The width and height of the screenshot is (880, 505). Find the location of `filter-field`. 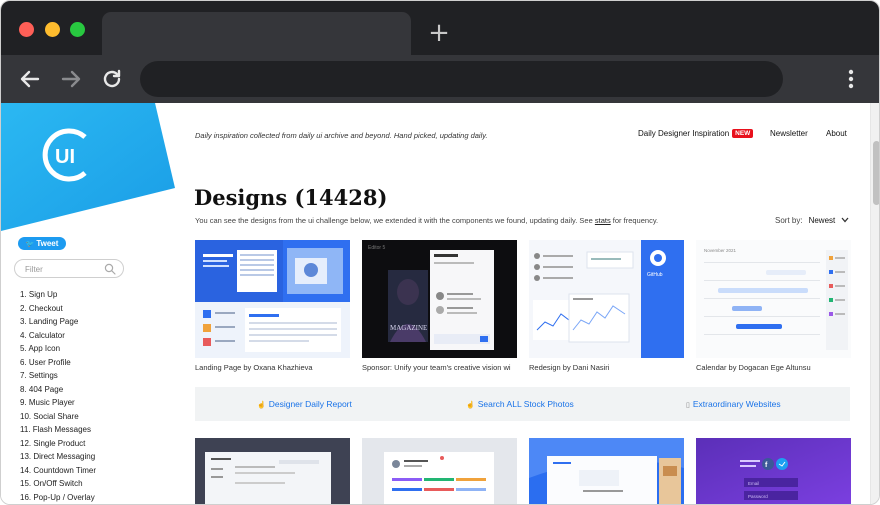

filter-field is located at coordinates (69, 268).